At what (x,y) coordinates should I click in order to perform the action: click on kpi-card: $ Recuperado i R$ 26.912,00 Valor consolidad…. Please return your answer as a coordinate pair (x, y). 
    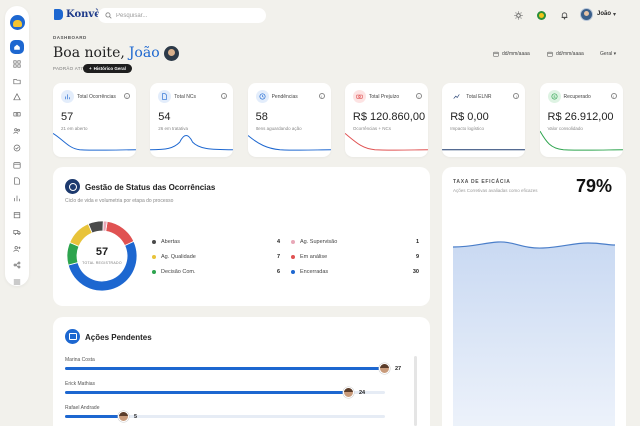
    Looking at the image, I should click on (581, 120).